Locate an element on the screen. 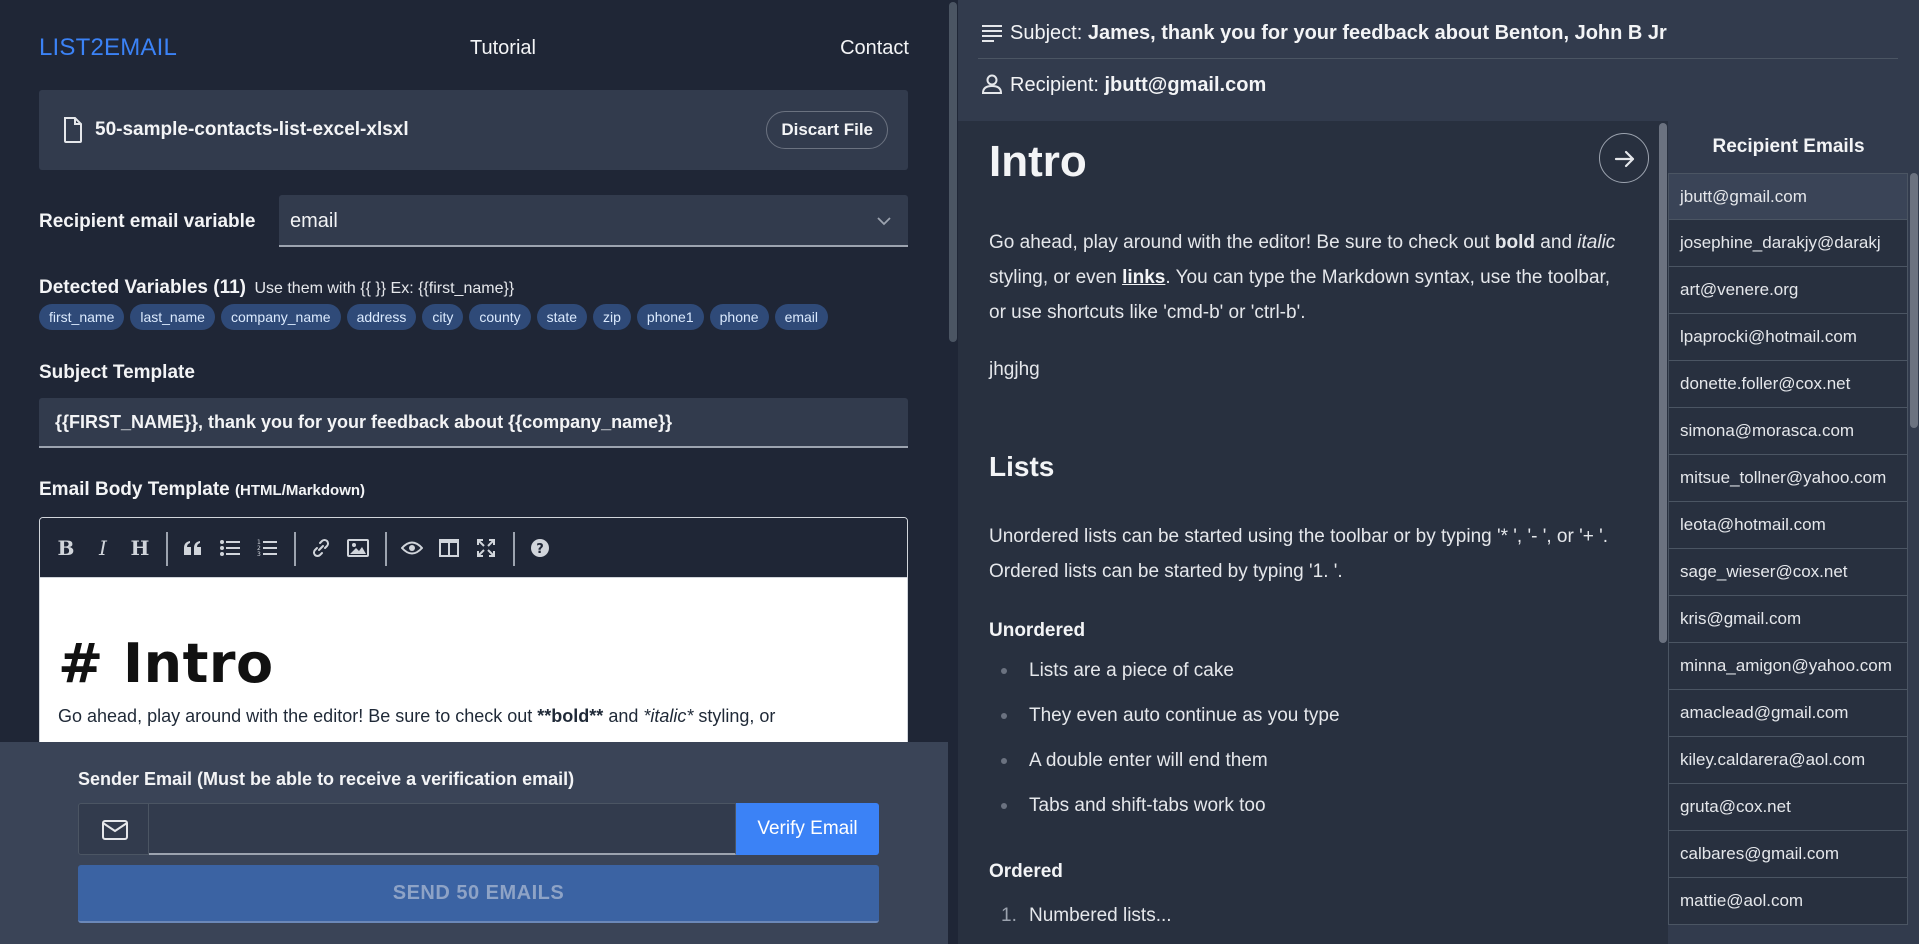 Image resolution: width=1919 pixels, height=944 pixels. preview-text-bold: bold is located at coordinates (1515, 242).